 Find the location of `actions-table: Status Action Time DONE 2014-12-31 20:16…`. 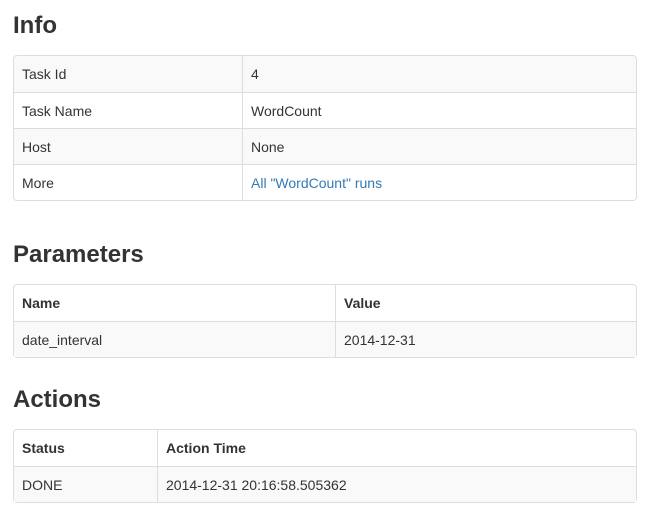

actions-table: Status Action Time DONE 2014-12-31 20:16… is located at coordinates (325, 466).